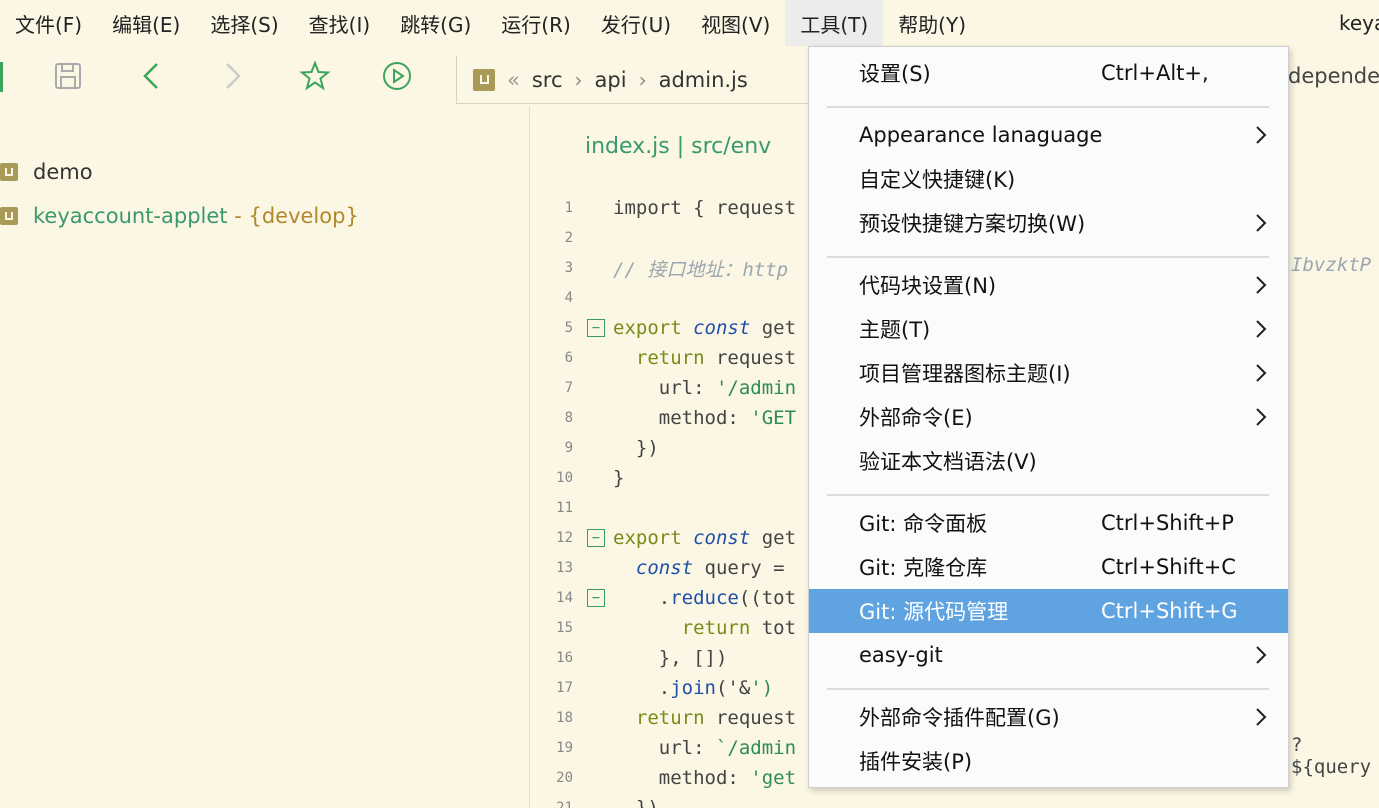 The width and height of the screenshot is (1379, 808). I want to click on line-number: 8, so click(568, 418).